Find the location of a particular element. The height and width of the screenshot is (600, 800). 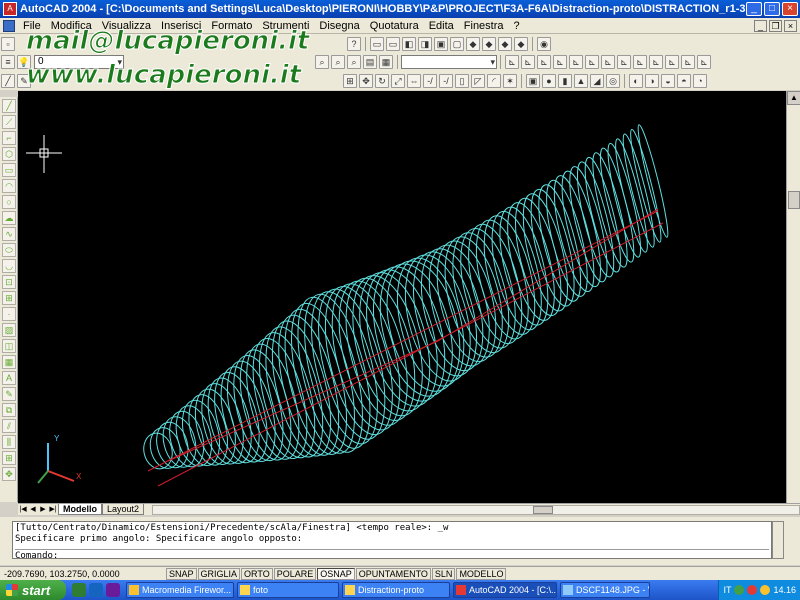

snap-toggle: SNAP is located at coordinates (181, 573).